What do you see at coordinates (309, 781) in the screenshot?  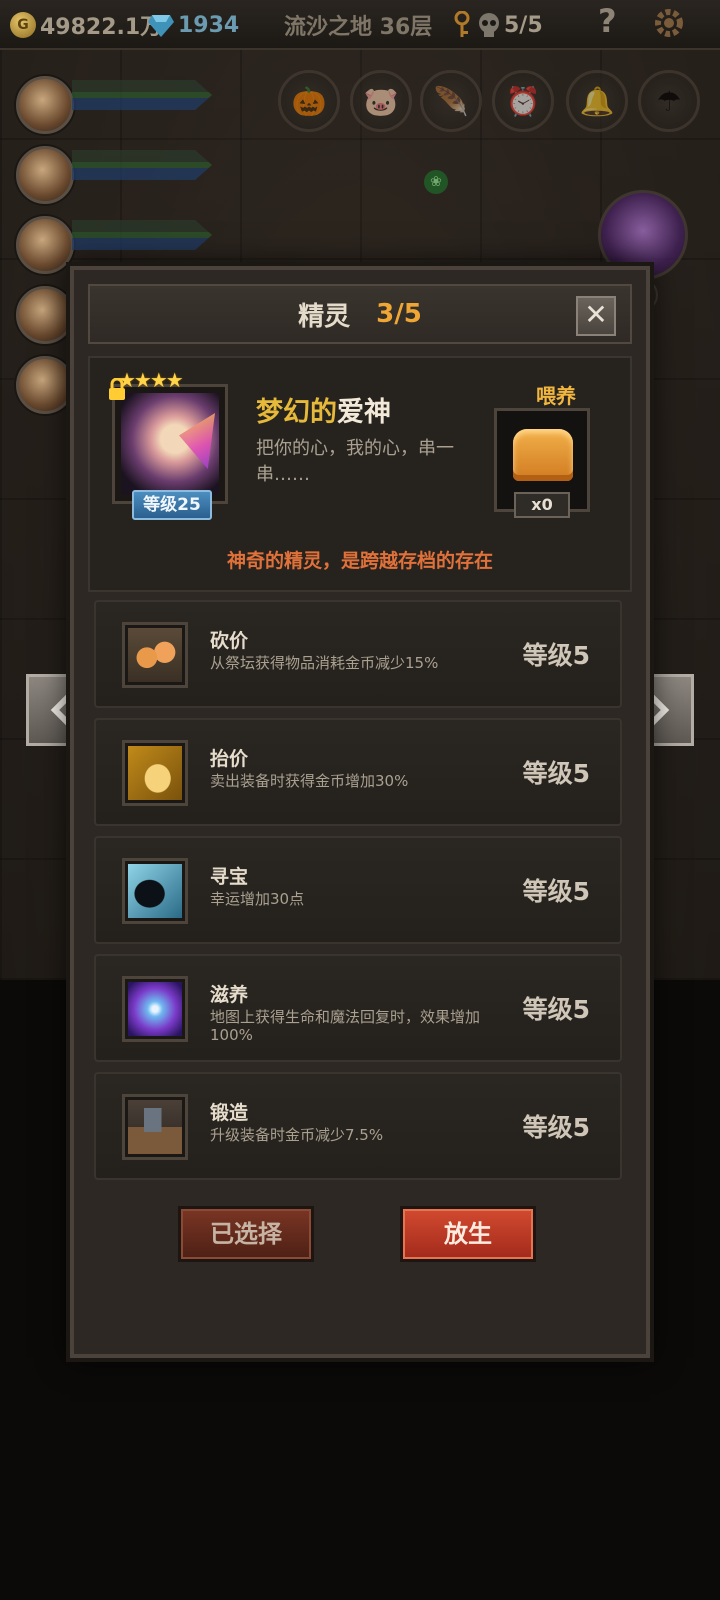 I see `skill-description: 卖出装备时获得金币增加30%` at bounding box center [309, 781].